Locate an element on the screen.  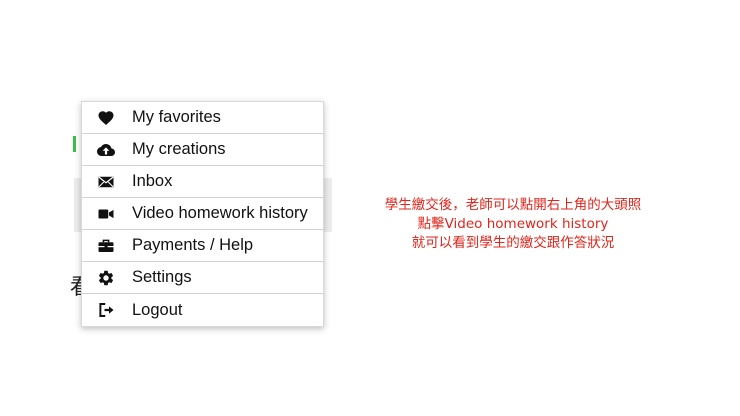
menu-item-label: Settings is located at coordinates (162, 277).